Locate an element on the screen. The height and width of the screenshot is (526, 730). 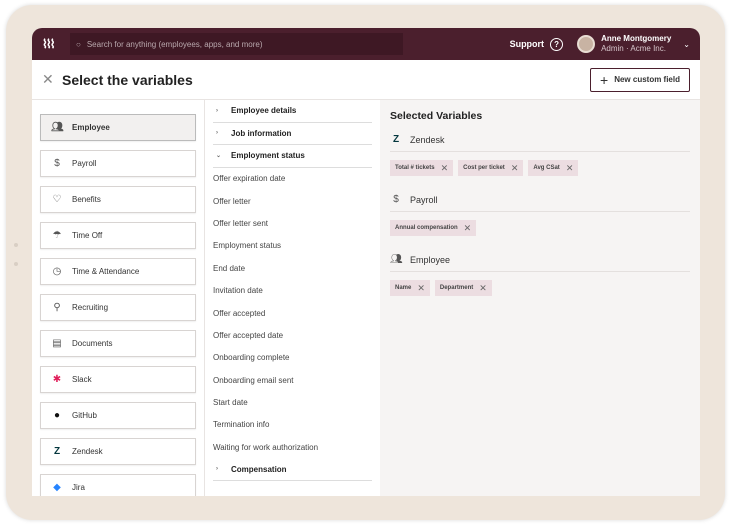
chip-label: Name is located at coordinates (403, 288).